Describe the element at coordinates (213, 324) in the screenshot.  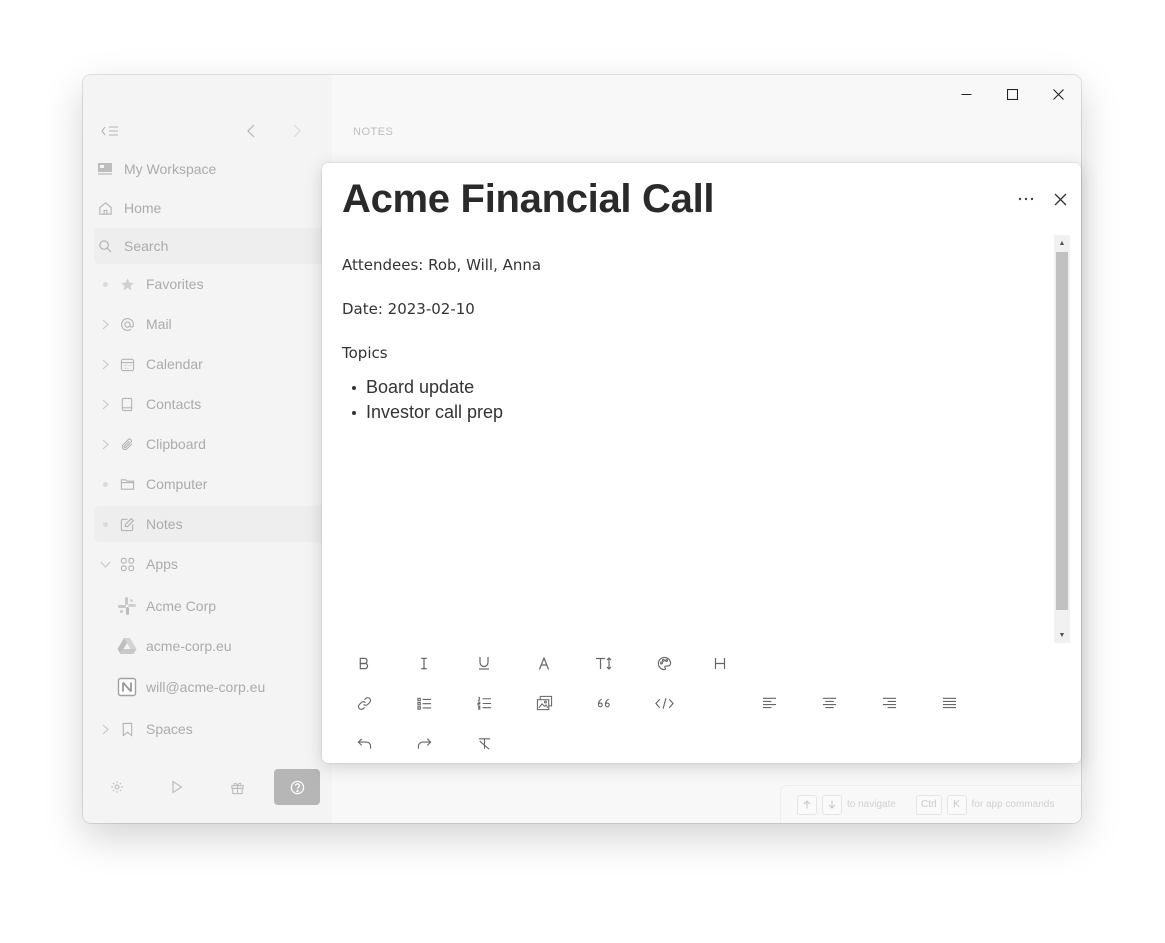
I see `sidebar-item-mail: Mail` at that location.